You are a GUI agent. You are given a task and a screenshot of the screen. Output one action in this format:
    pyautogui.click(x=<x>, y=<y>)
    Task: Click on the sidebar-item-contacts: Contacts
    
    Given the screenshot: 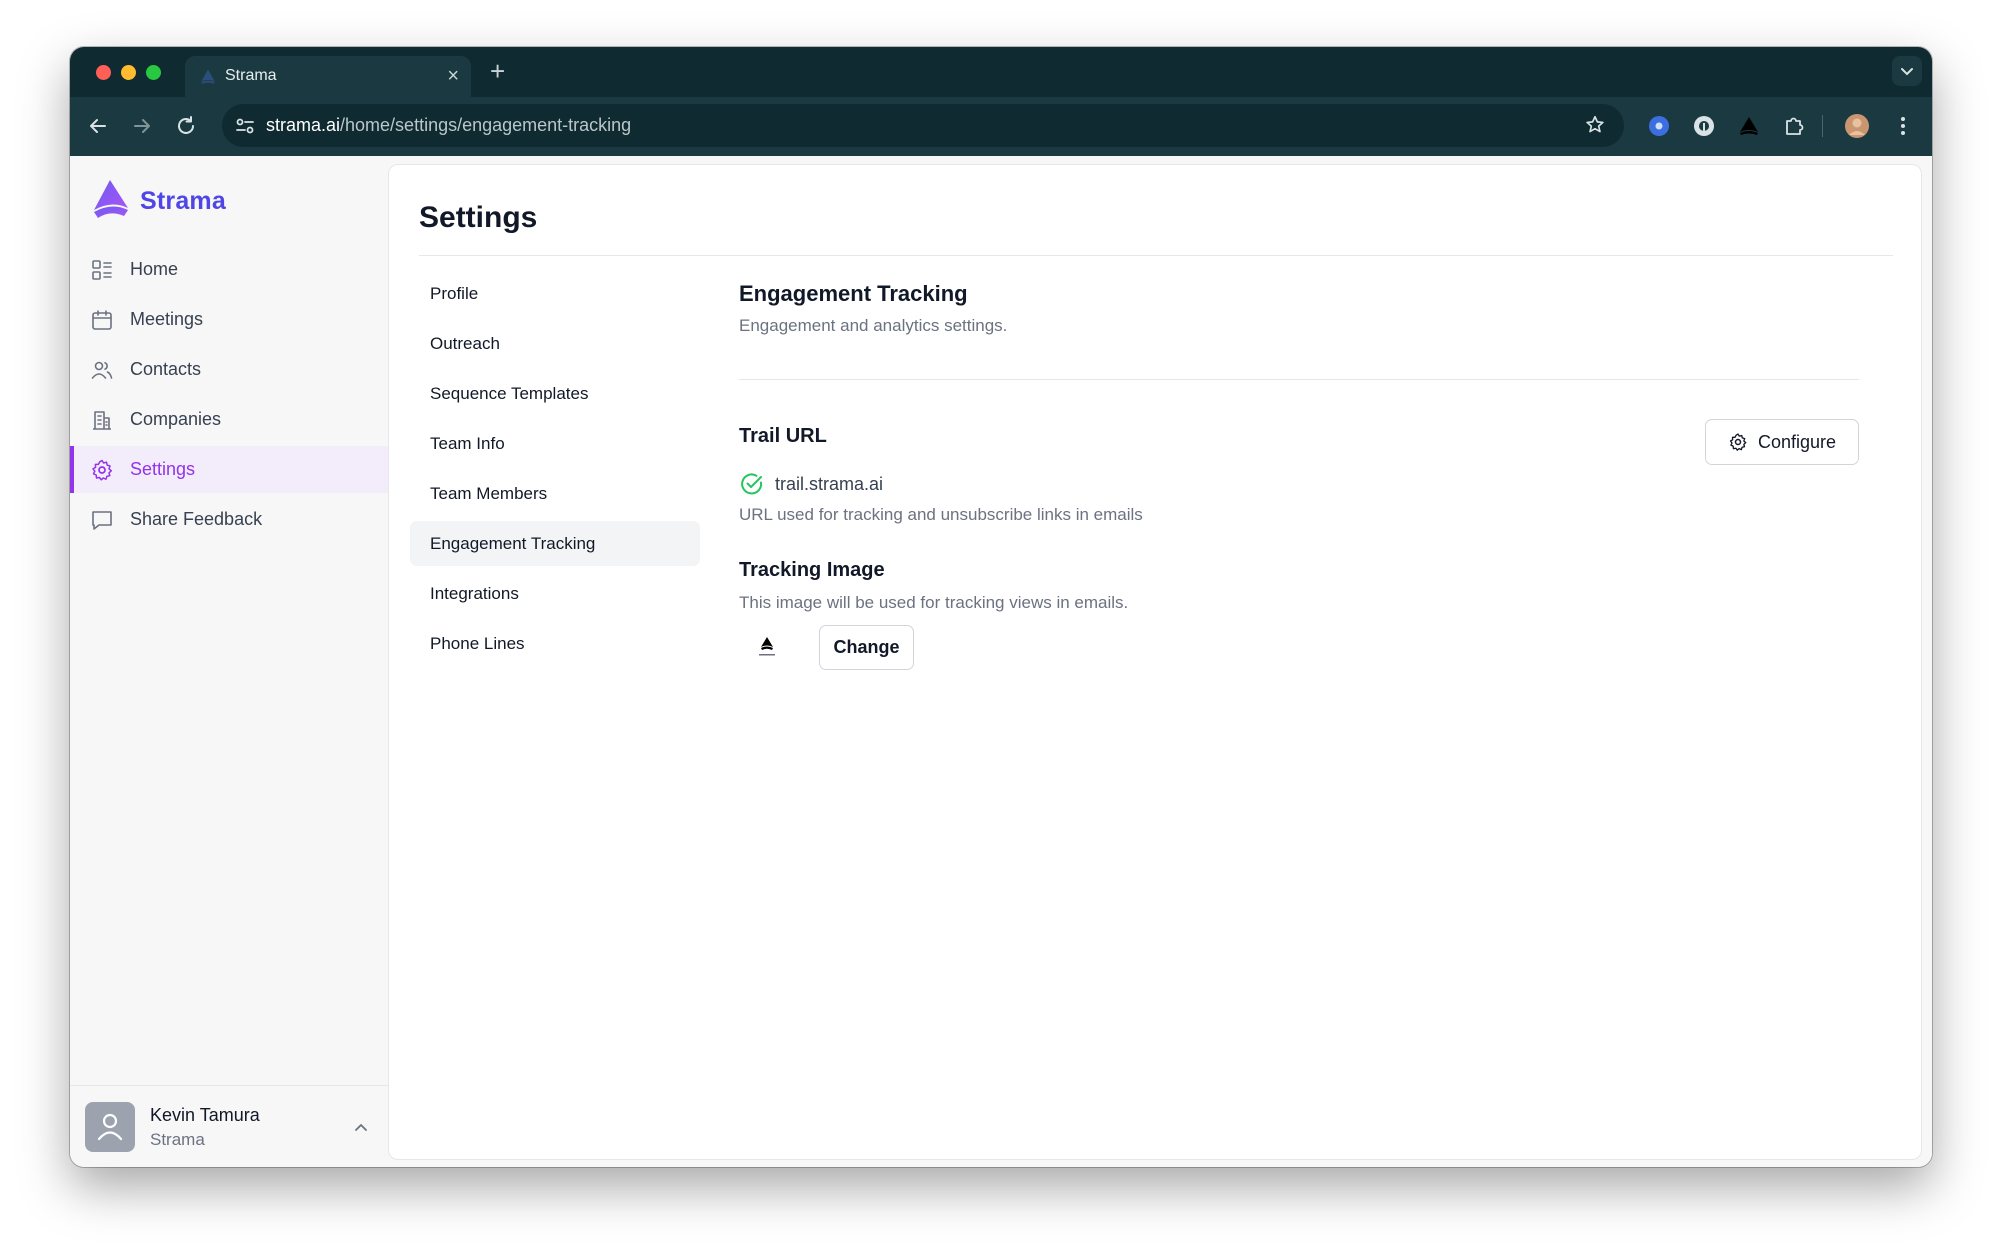 What is the action you would take?
    pyautogui.click(x=229, y=369)
    